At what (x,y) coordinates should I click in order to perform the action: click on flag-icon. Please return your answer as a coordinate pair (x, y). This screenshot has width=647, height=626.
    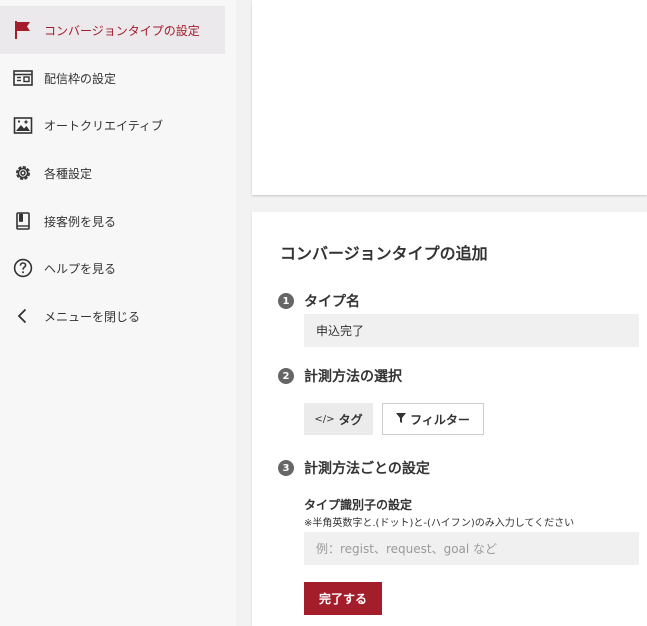
    Looking at the image, I should click on (23, 30).